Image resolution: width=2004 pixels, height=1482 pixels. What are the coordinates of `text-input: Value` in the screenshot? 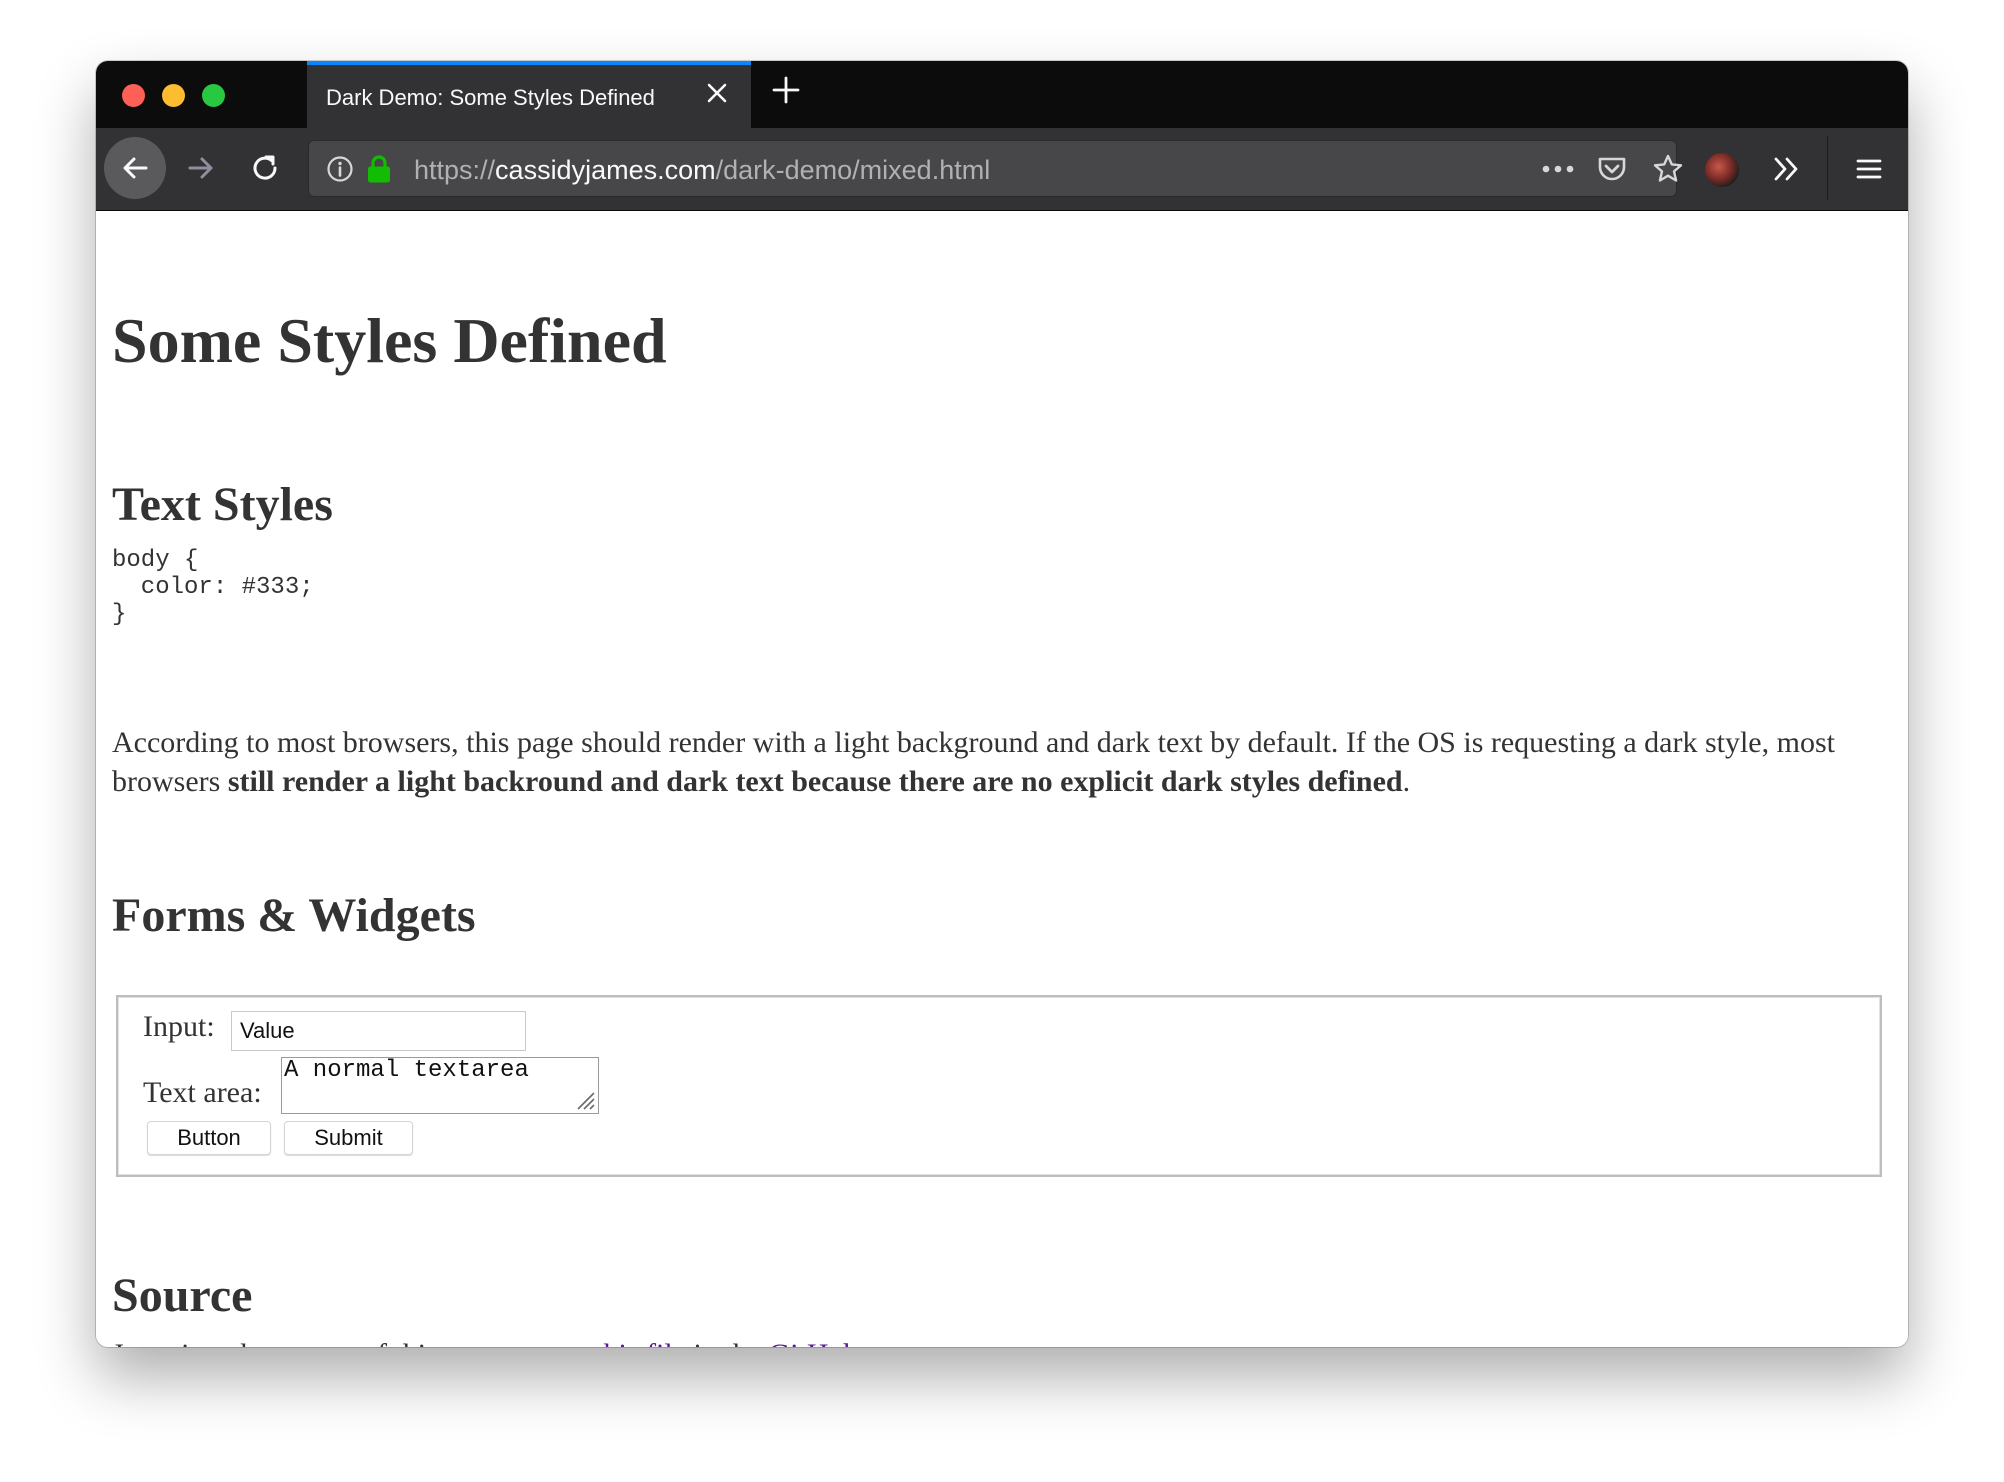 It's located at (378, 1031).